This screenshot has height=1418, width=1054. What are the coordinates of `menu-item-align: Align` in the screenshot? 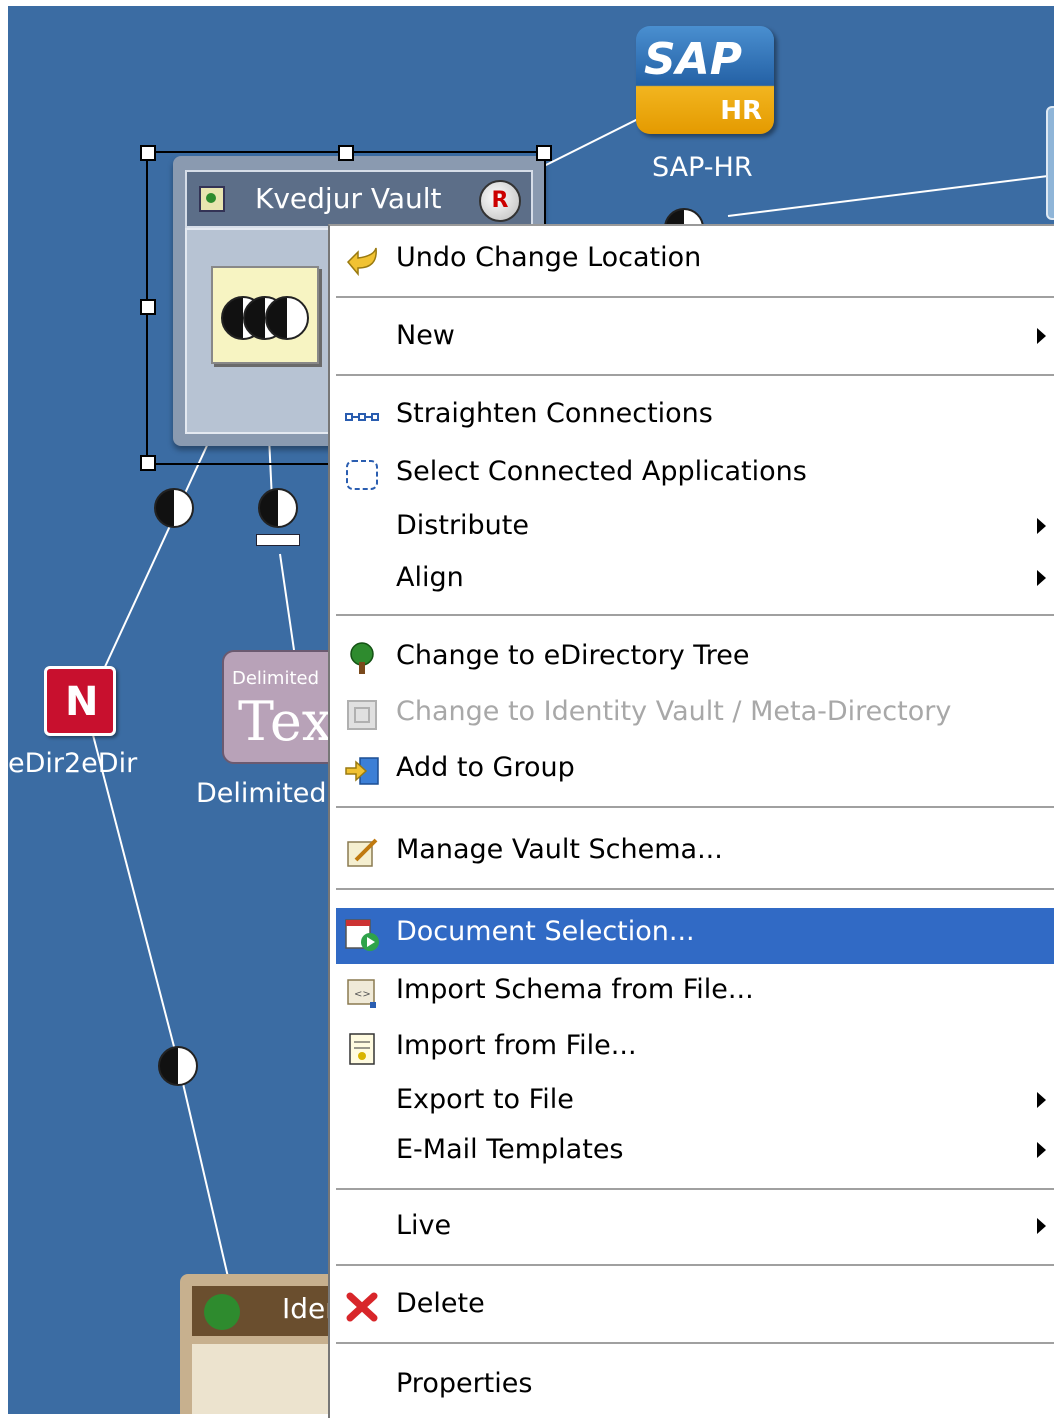 It's located at (695, 580).